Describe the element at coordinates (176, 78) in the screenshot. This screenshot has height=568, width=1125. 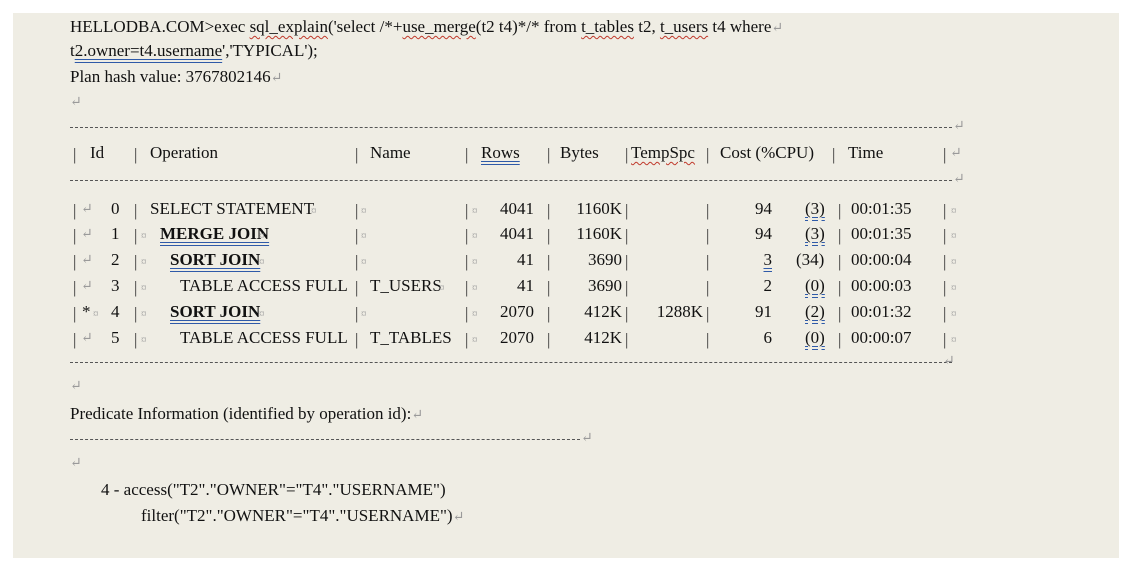
I see `plan-hash-line: Plan hash value: 3767802146↵` at that location.